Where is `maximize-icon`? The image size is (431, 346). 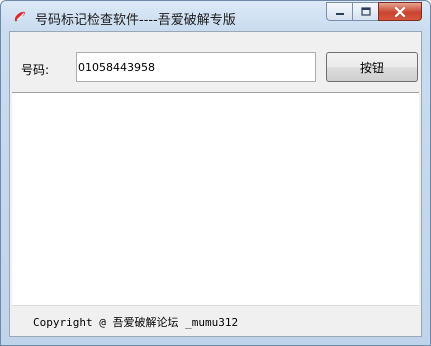
maximize-icon is located at coordinates (365, 11).